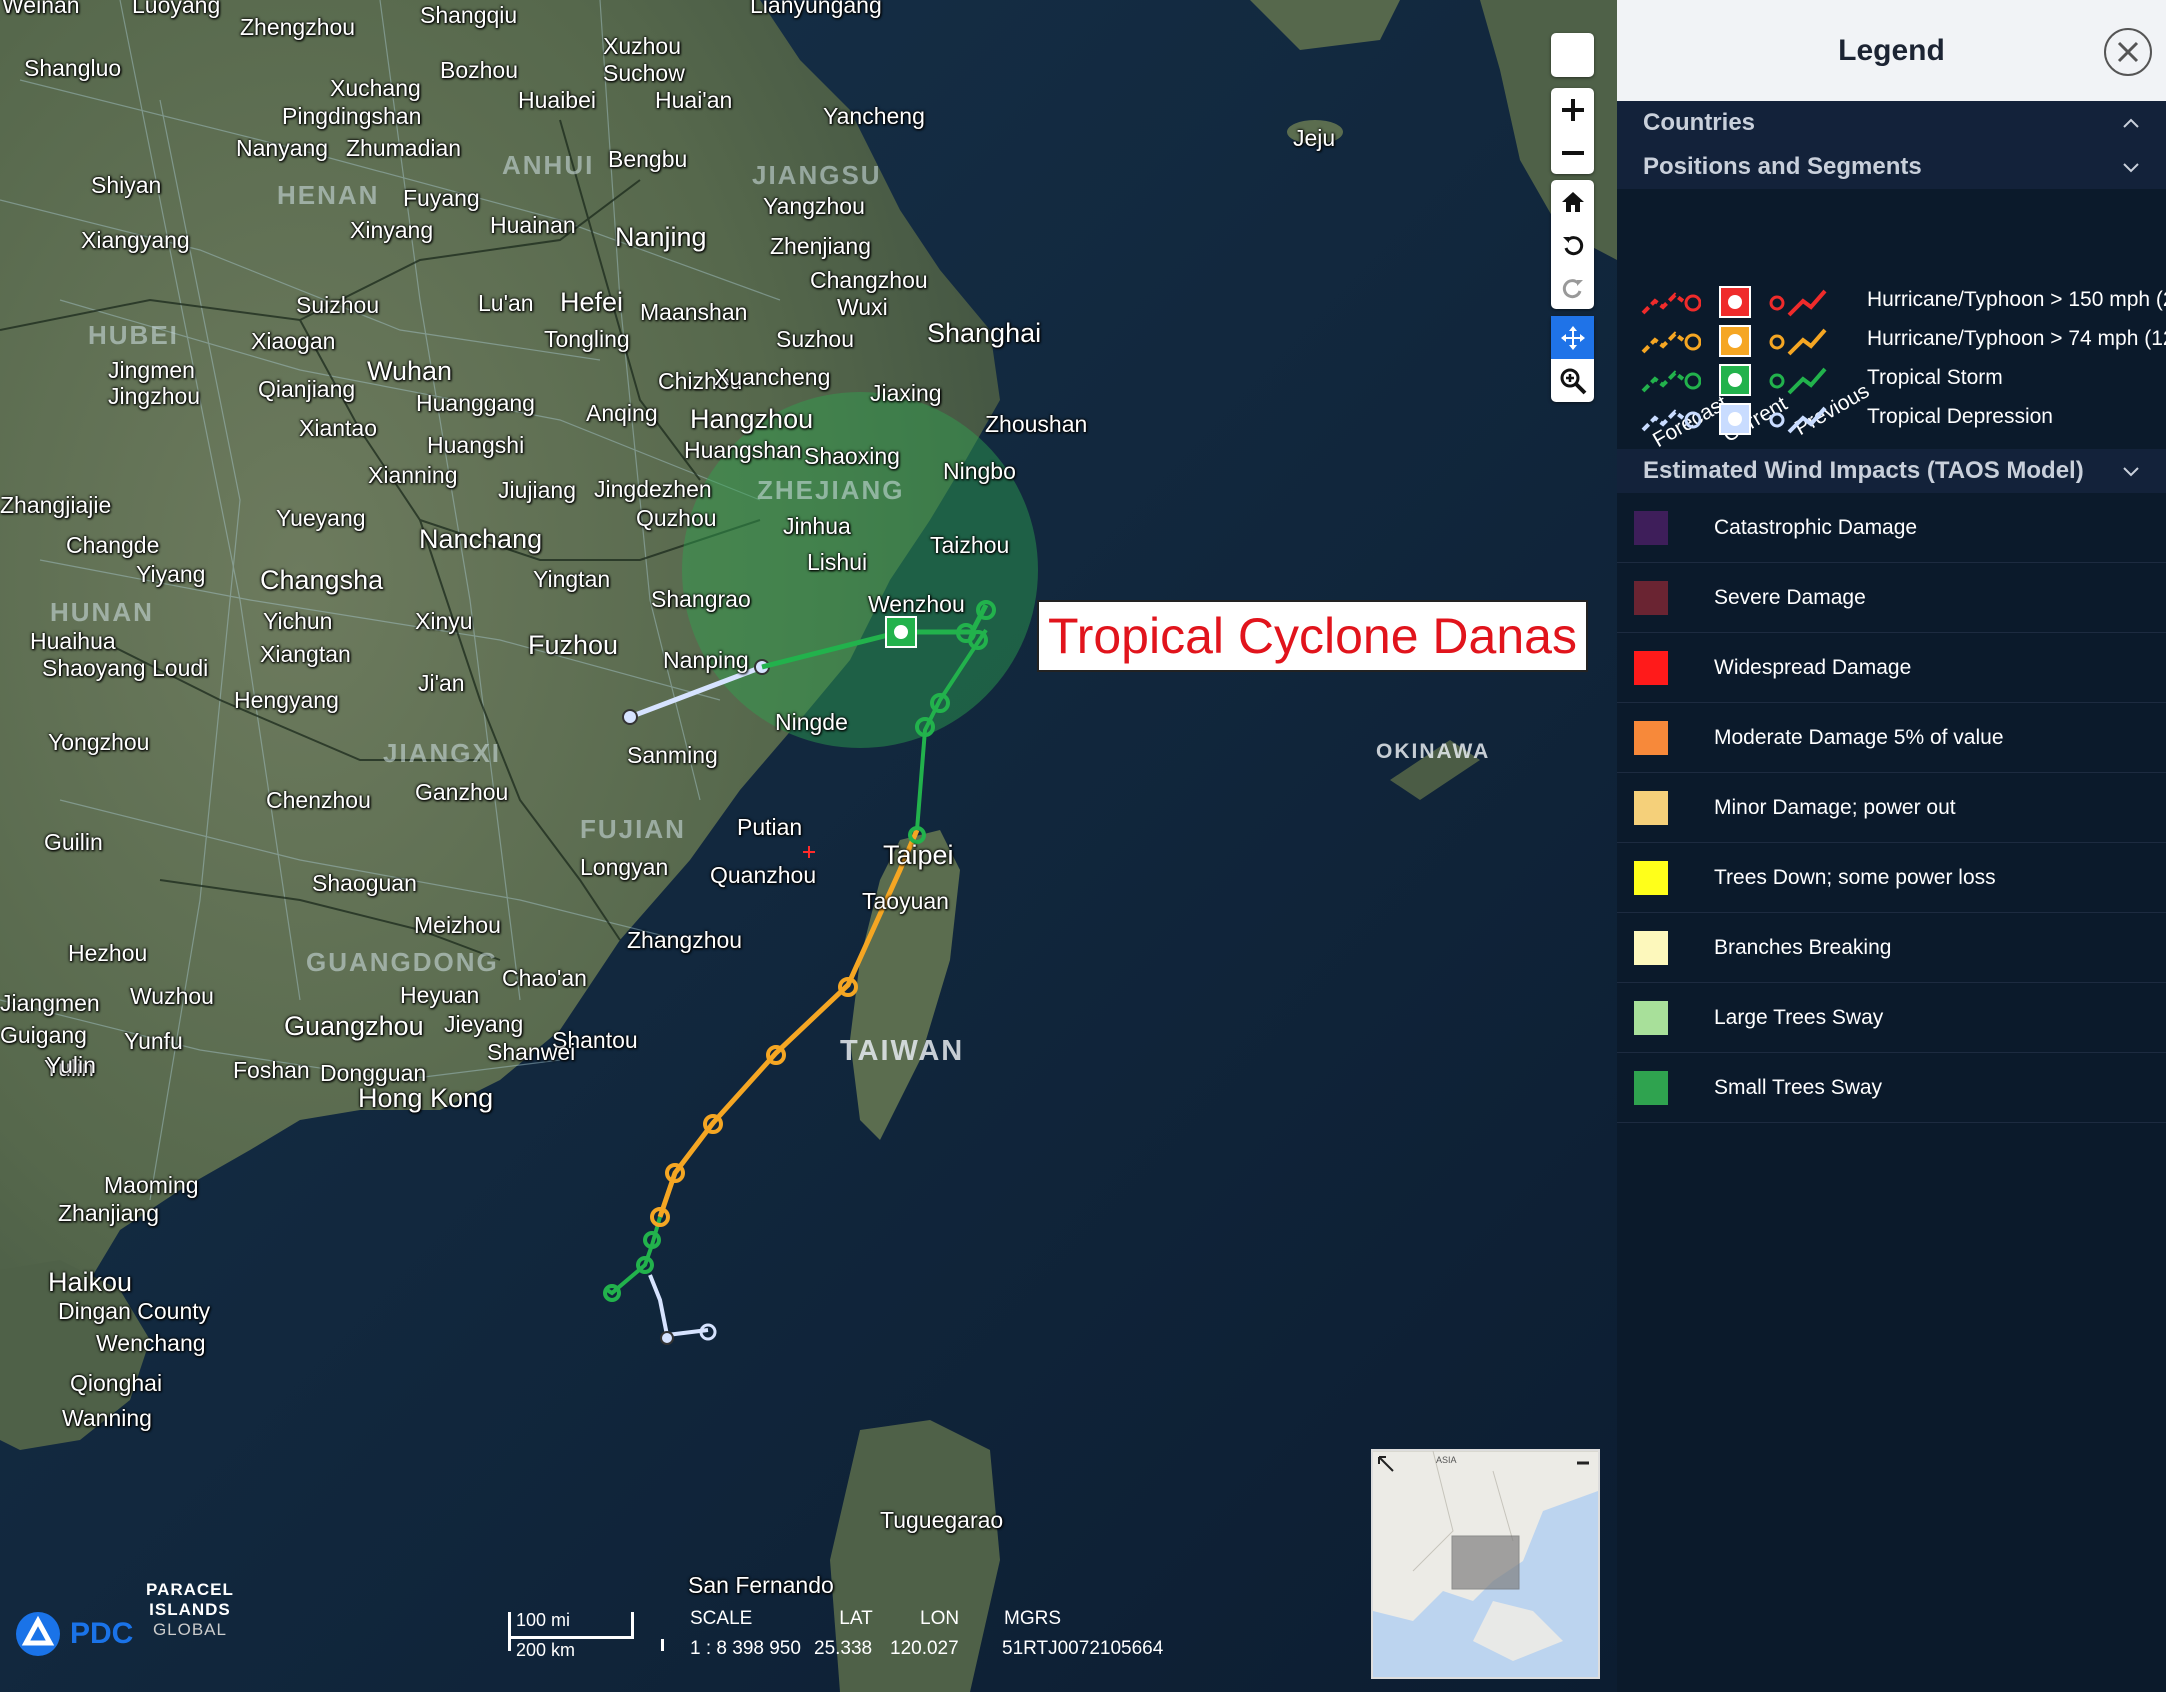 The height and width of the screenshot is (1692, 2166). What do you see at coordinates (902, 1051) in the screenshot?
I see `country-label-taiwan: TAIWAN` at bounding box center [902, 1051].